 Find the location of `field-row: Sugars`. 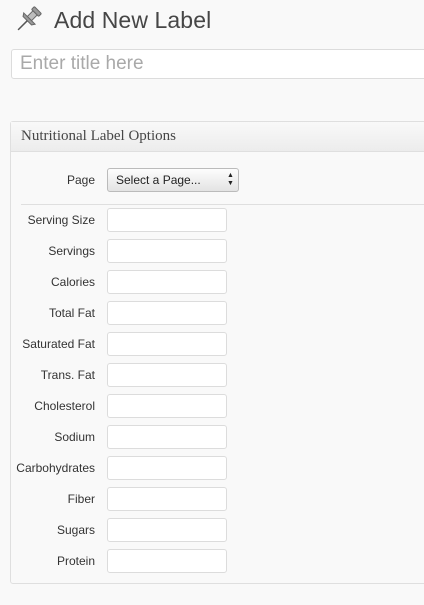

field-row: Sugars is located at coordinates (217, 530).